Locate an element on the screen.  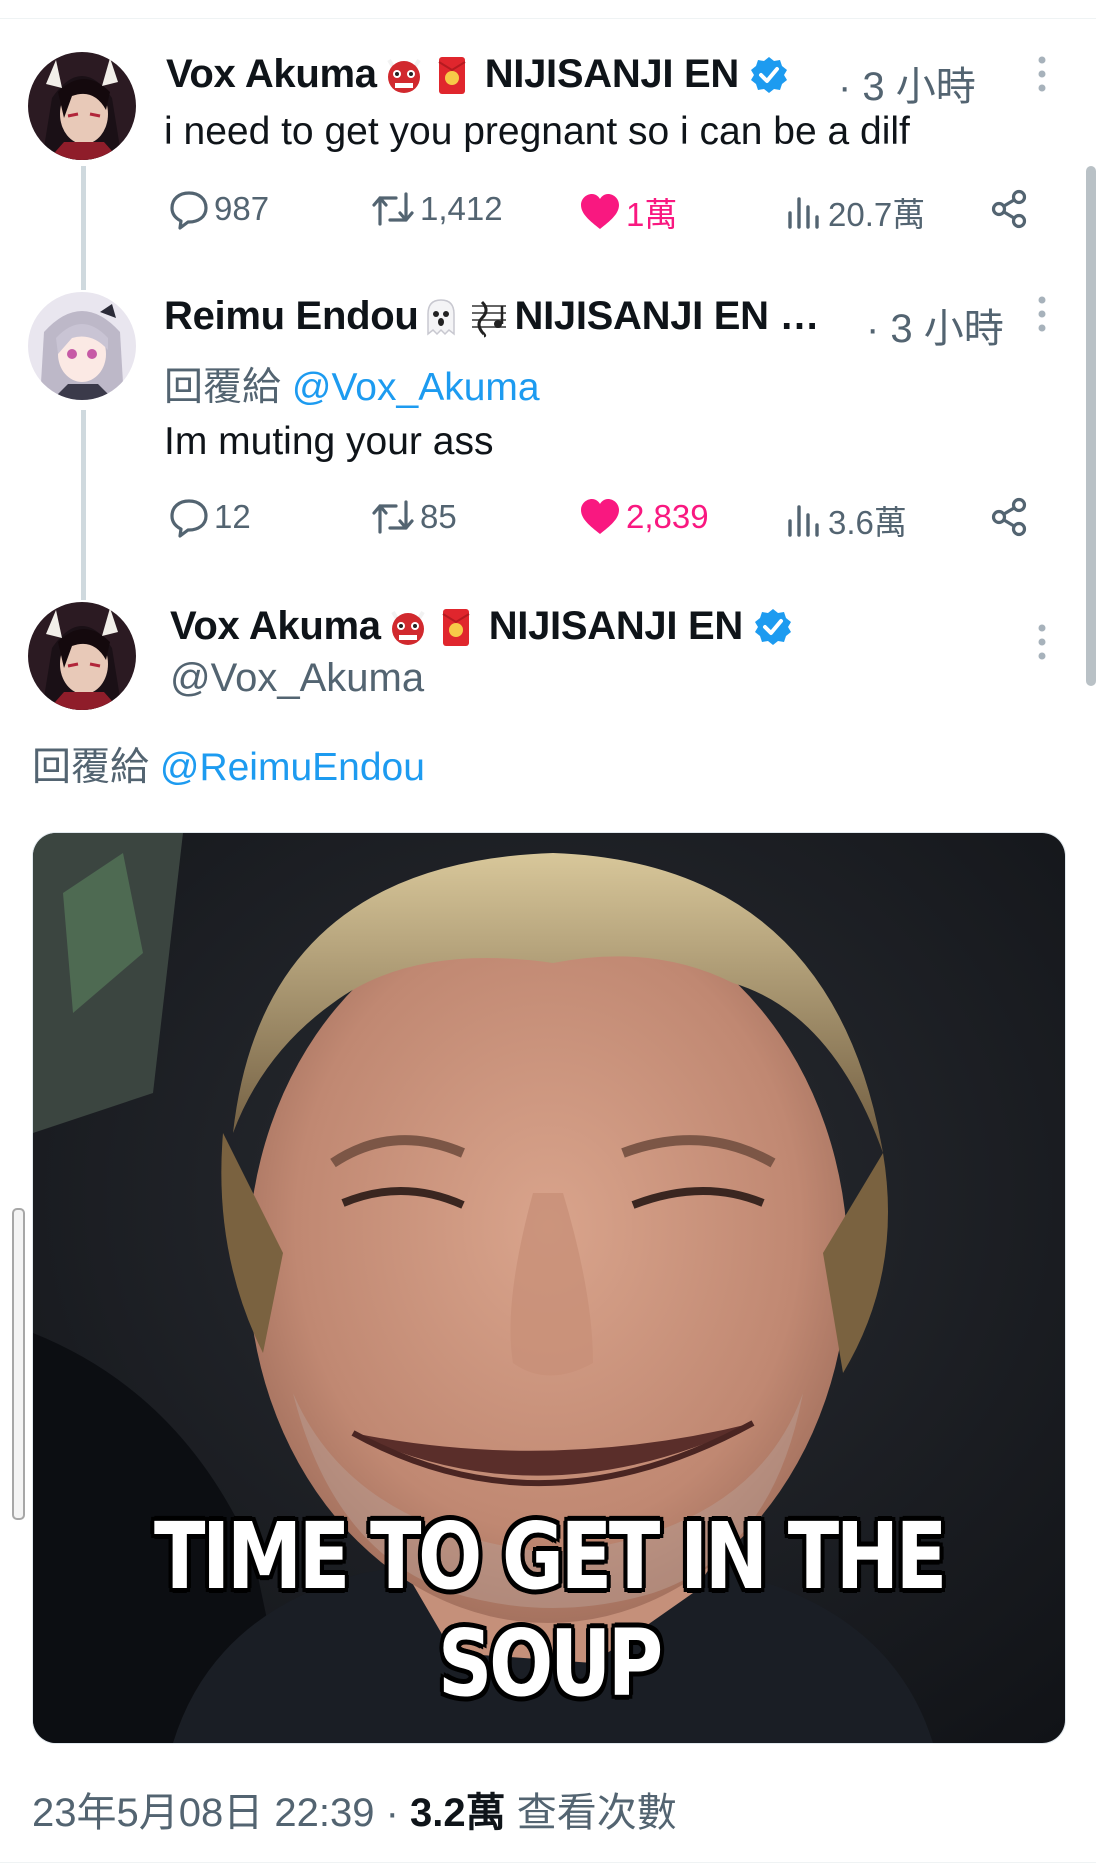
reply-mention-link: @ReimuEndou is located at coordinates (292, 767).